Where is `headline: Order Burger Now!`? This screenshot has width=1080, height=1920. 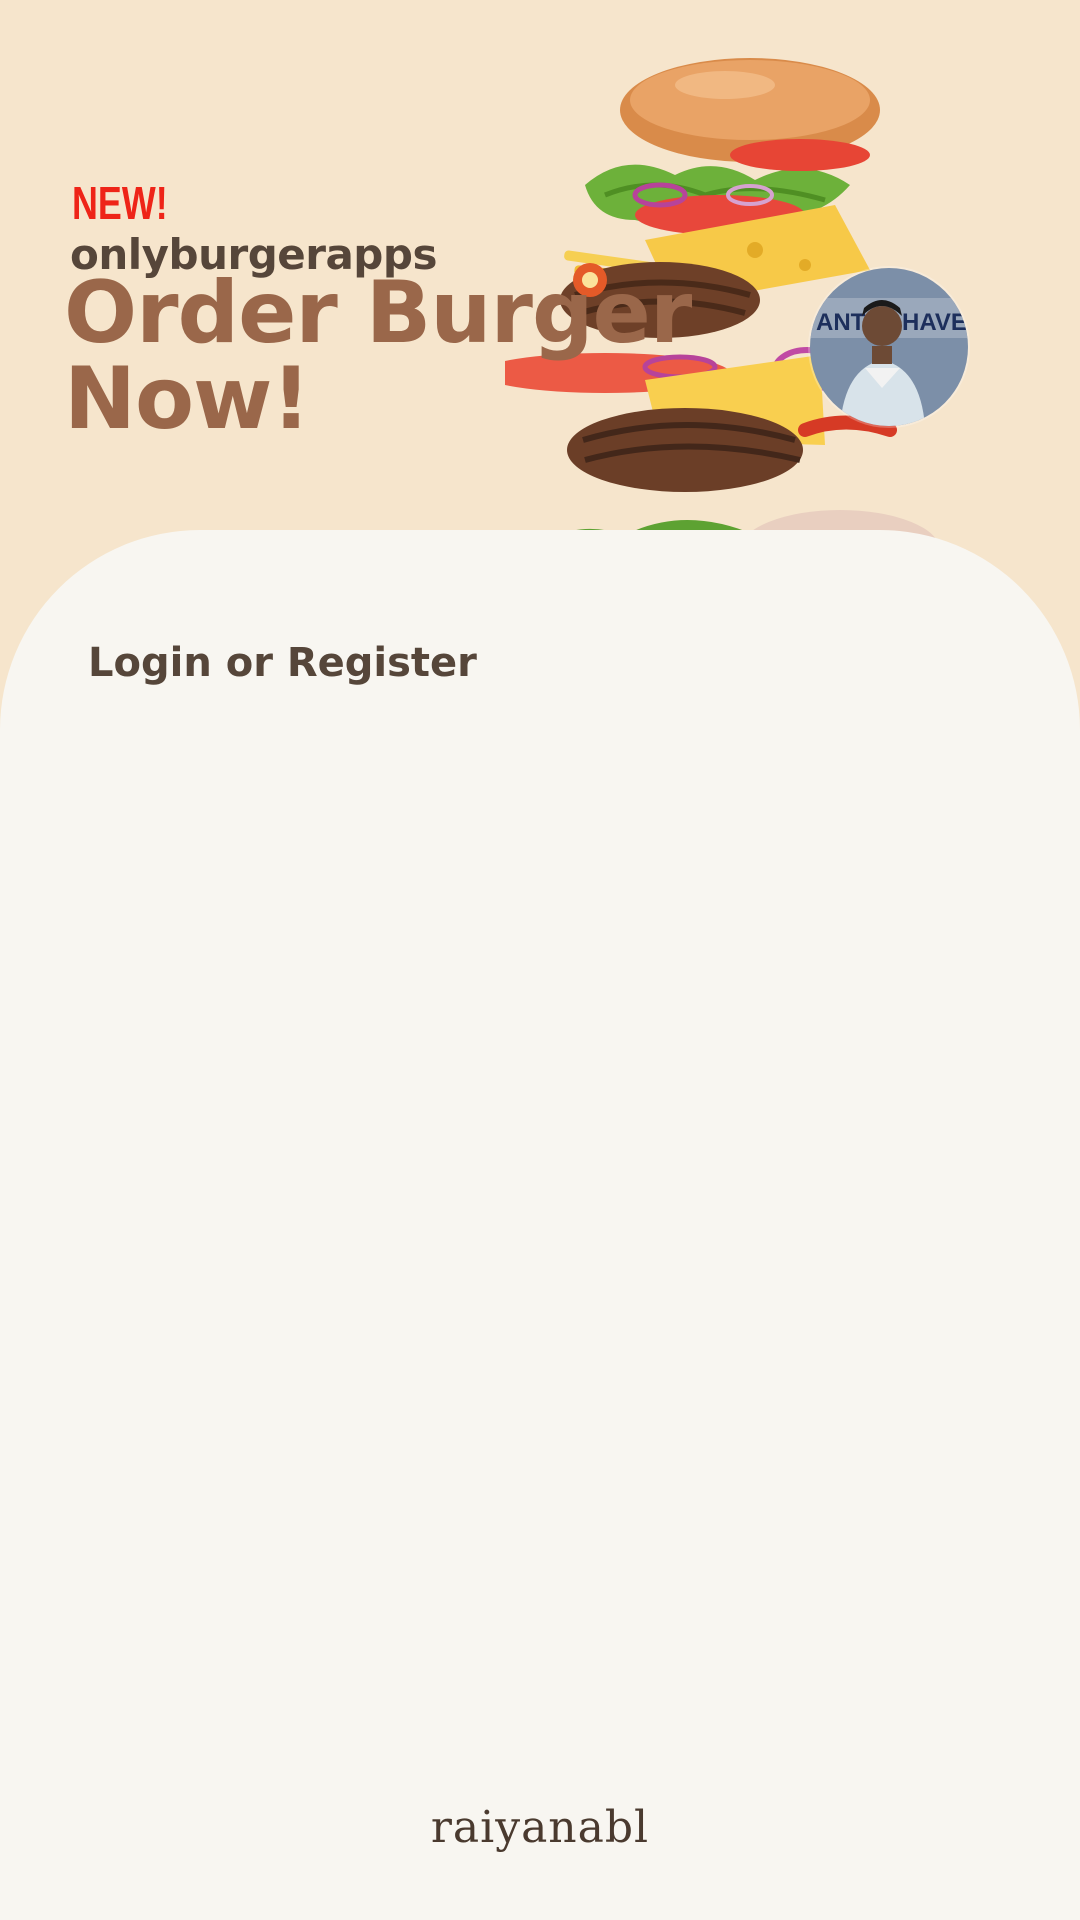 headline: Order Burger Now! is located at coordinates (378, 356).